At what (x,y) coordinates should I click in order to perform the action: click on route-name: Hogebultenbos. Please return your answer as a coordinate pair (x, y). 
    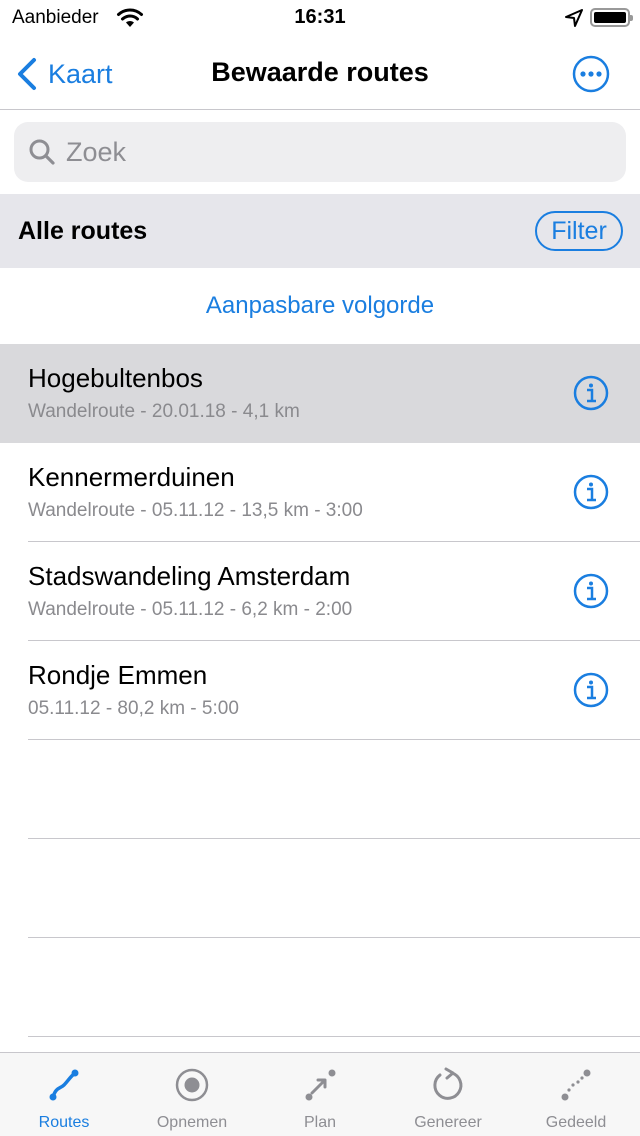
    Looking at the image, I should click on (115, 378).